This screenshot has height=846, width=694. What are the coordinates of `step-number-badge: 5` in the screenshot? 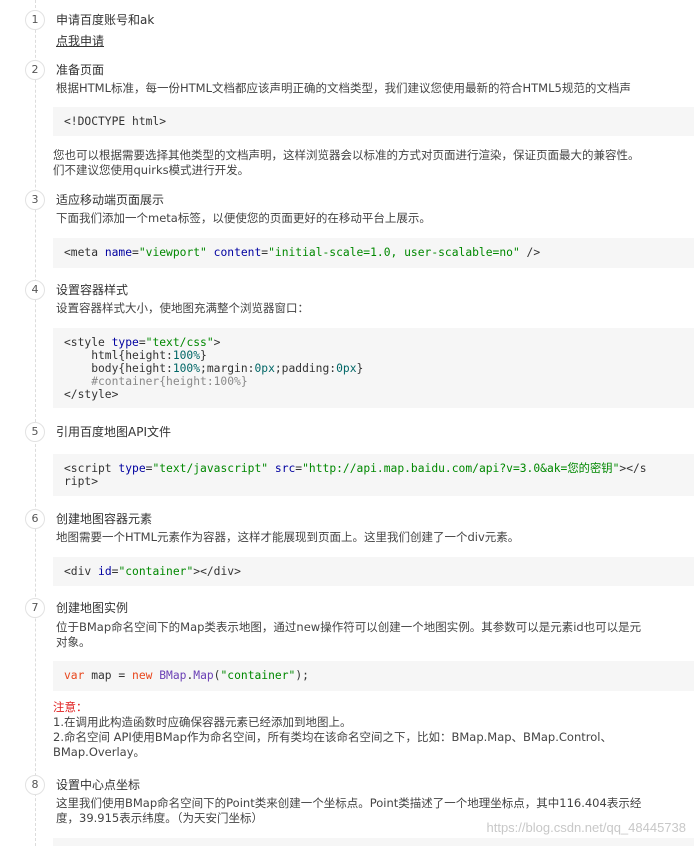 It's located at (35, 432).